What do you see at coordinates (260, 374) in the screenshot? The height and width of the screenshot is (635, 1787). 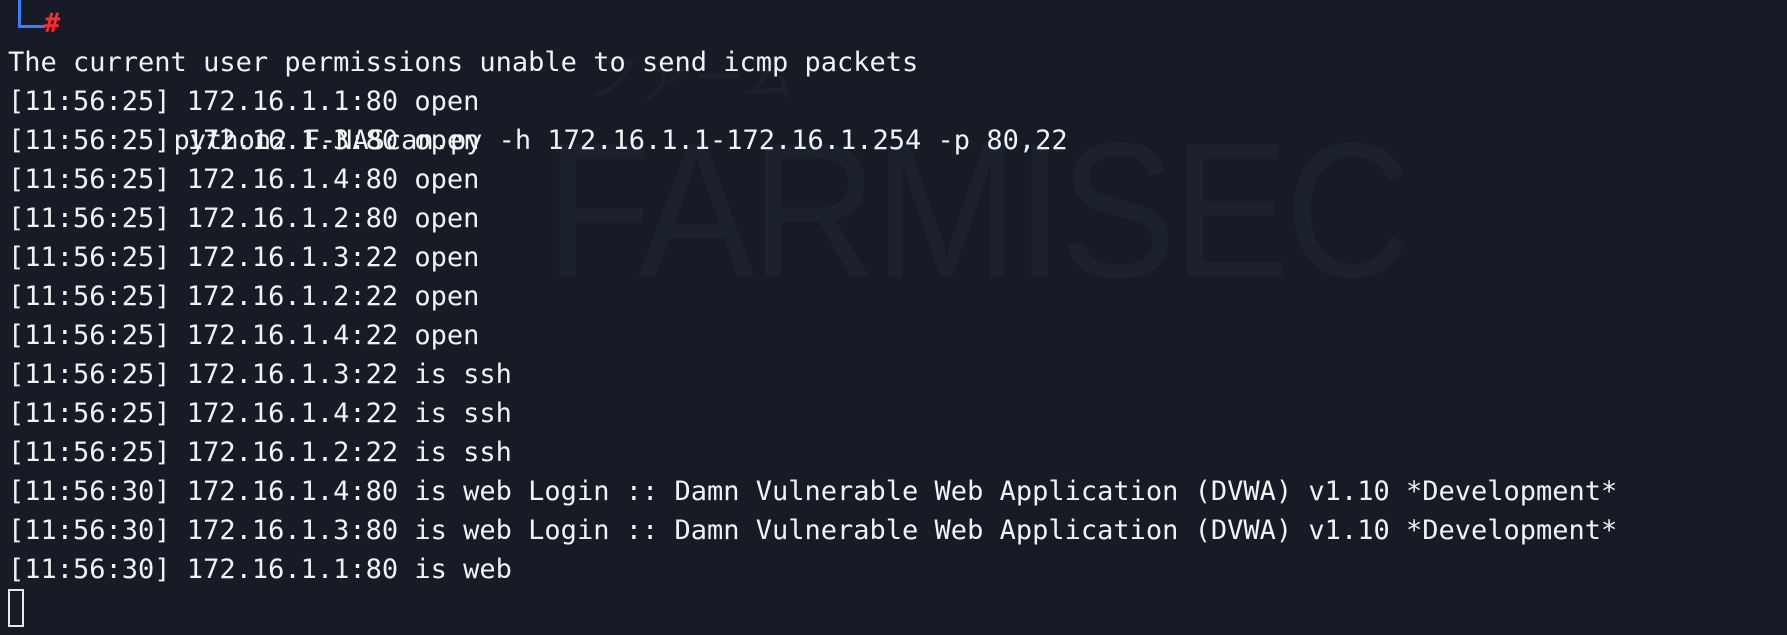 I see `output-line: [11:56:25] 172.16.1.3:22 is ssh` at bounding box center [260, 374].